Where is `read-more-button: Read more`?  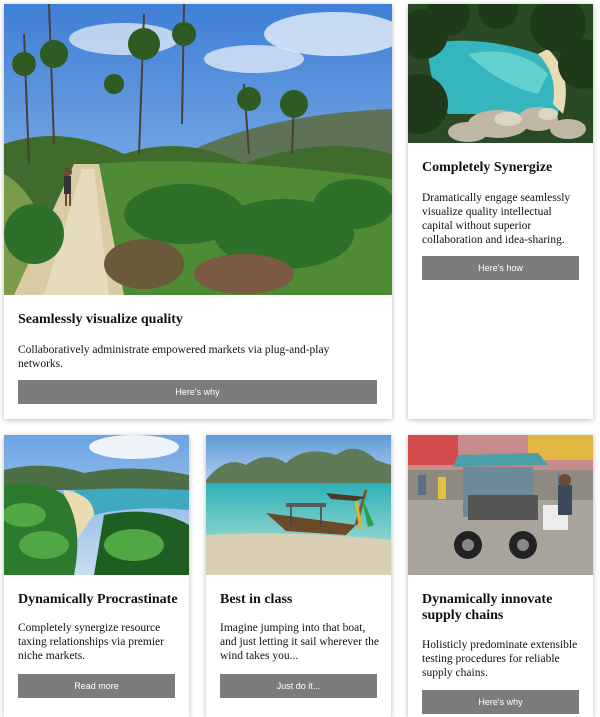
read-more-button: Read more is located at coordinates (96, 686).